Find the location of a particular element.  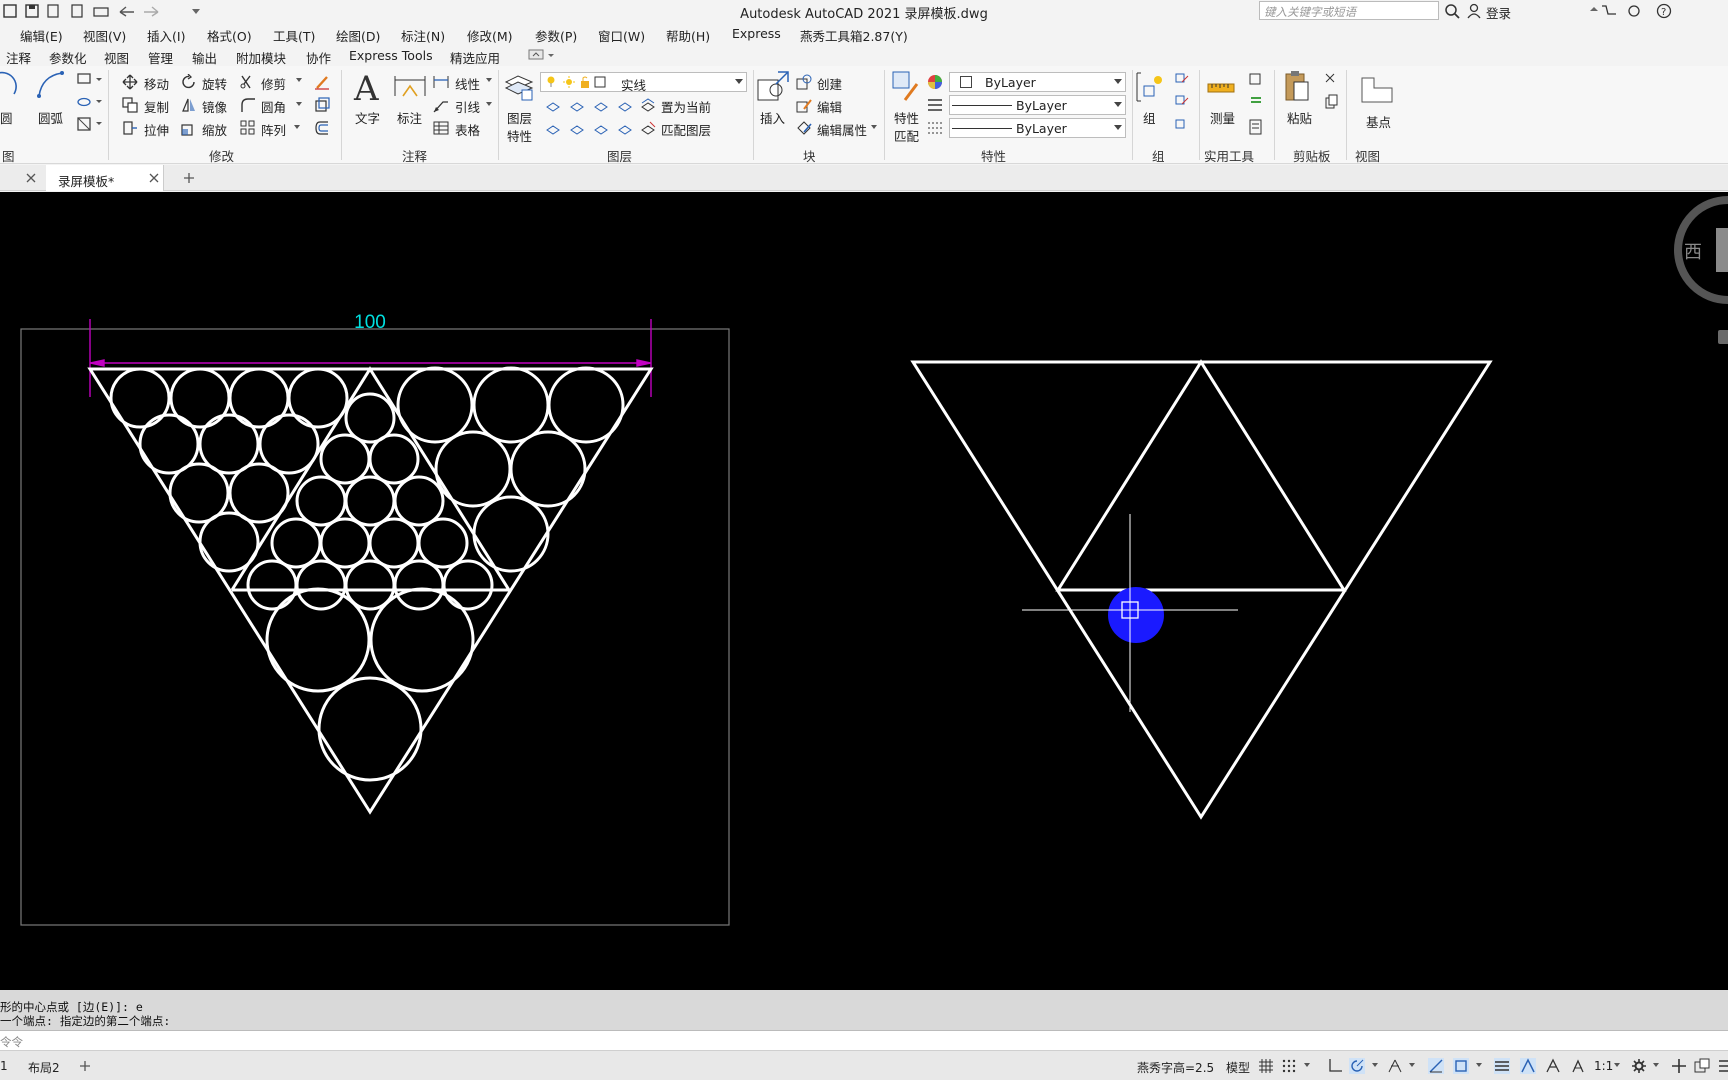

edit-attributes-button: 编辑属性 is located at coordinates (842, 129).